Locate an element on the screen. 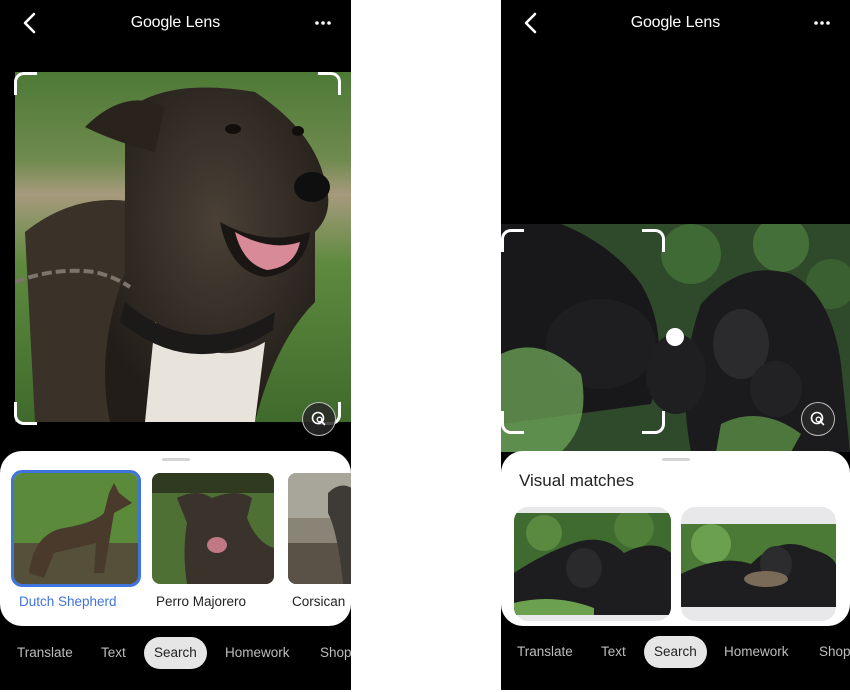  dutch-shepherd-image is located at coordinates (76, 528).